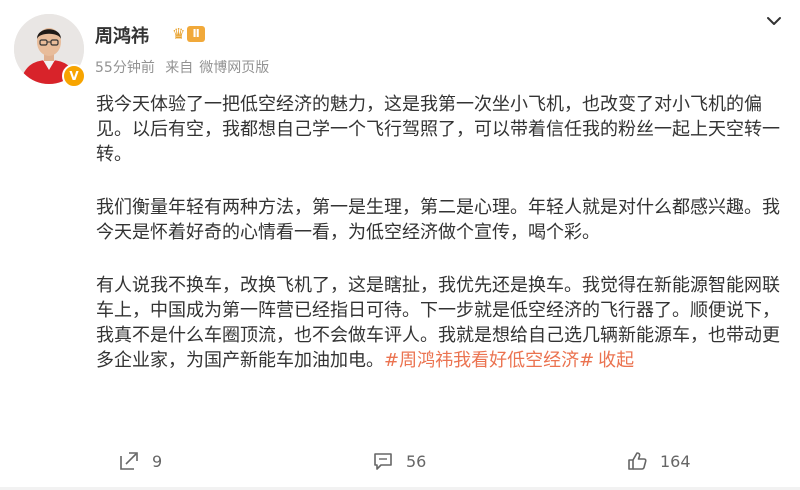 The width and height of the screenshot is (800, 490). Describe the element at coordinates (234, 68) in the screenshot. I see `post-source: 微博网页版` at that location.